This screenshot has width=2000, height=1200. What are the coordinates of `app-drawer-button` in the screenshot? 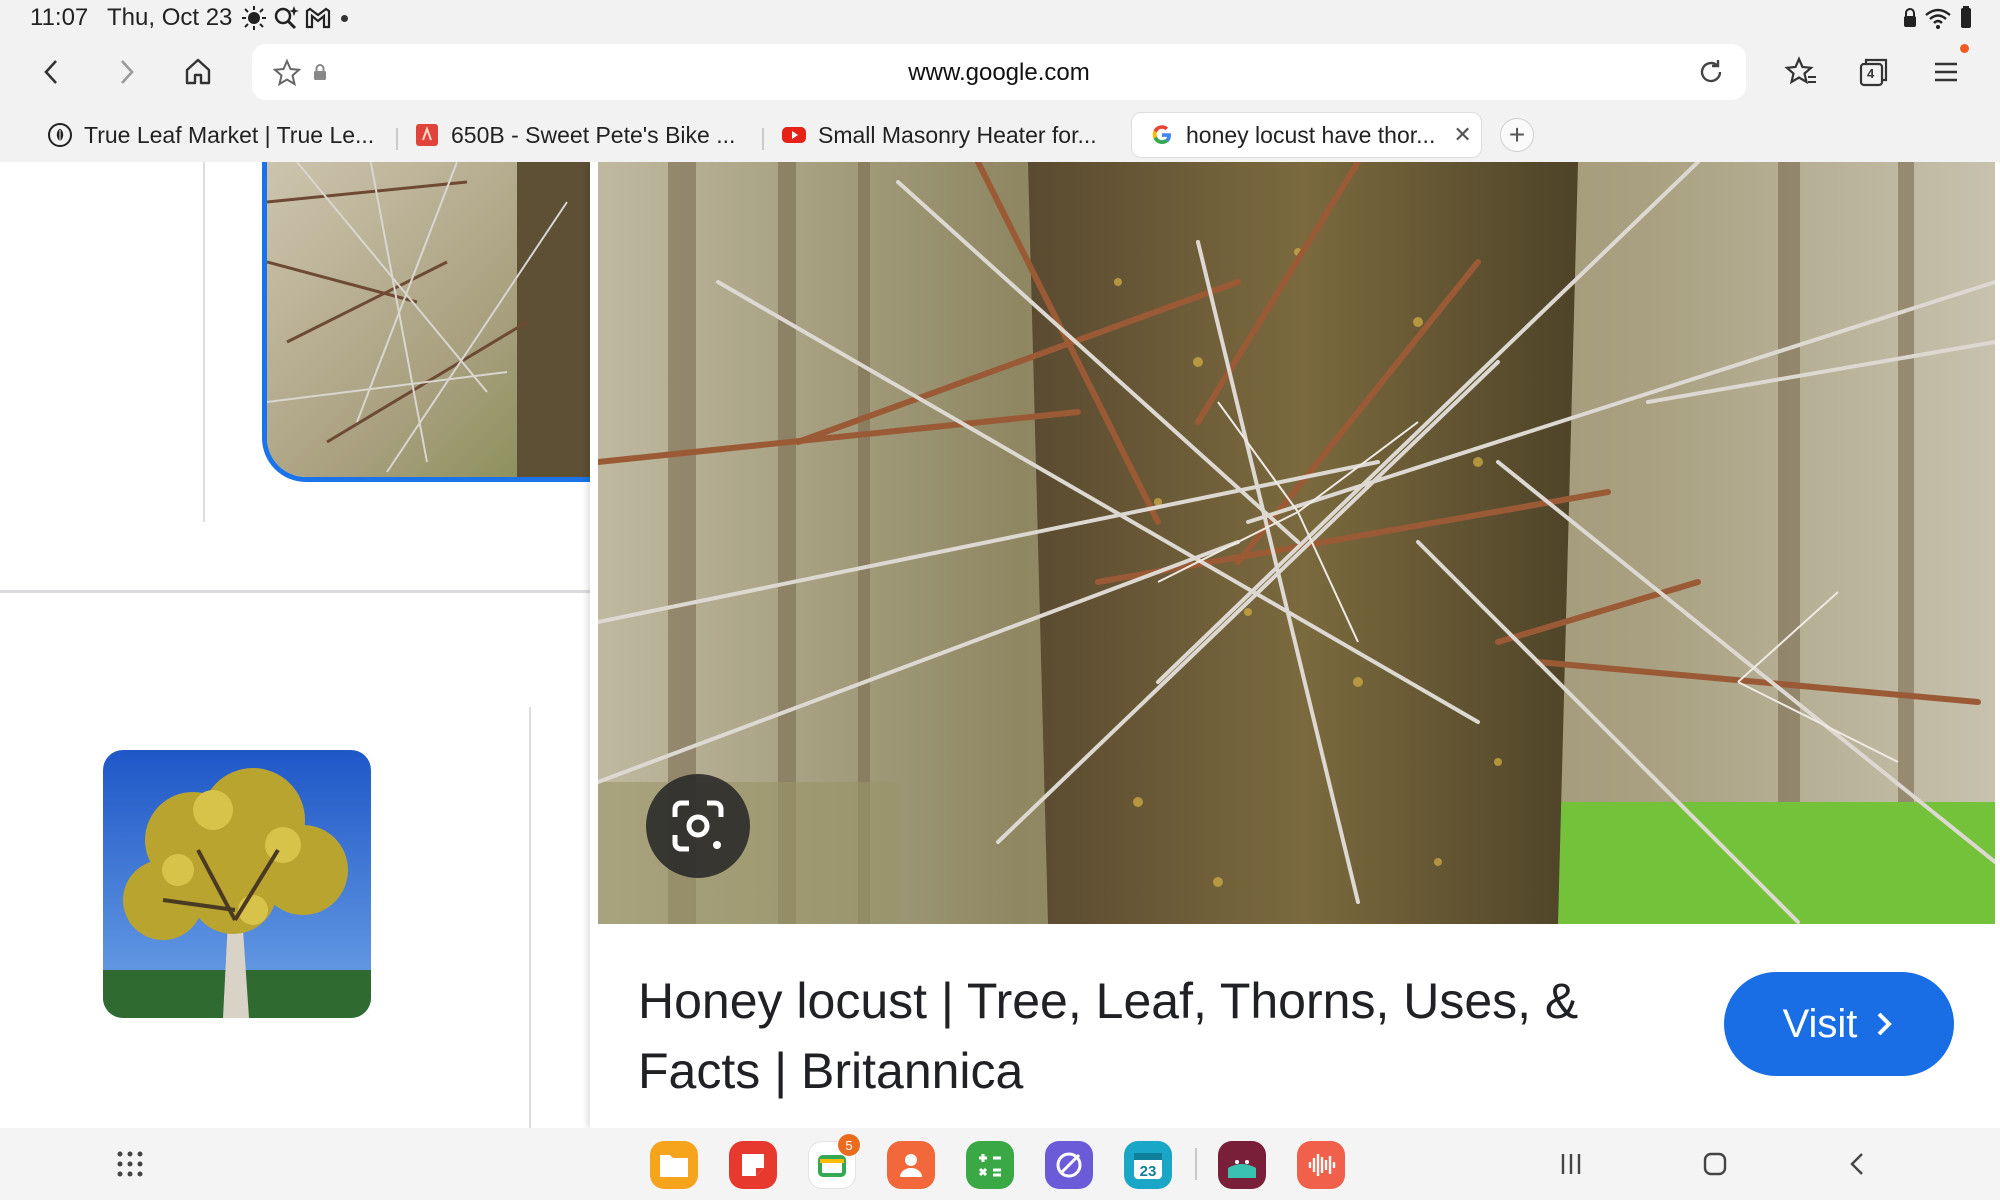 It's located at (130, 1164).